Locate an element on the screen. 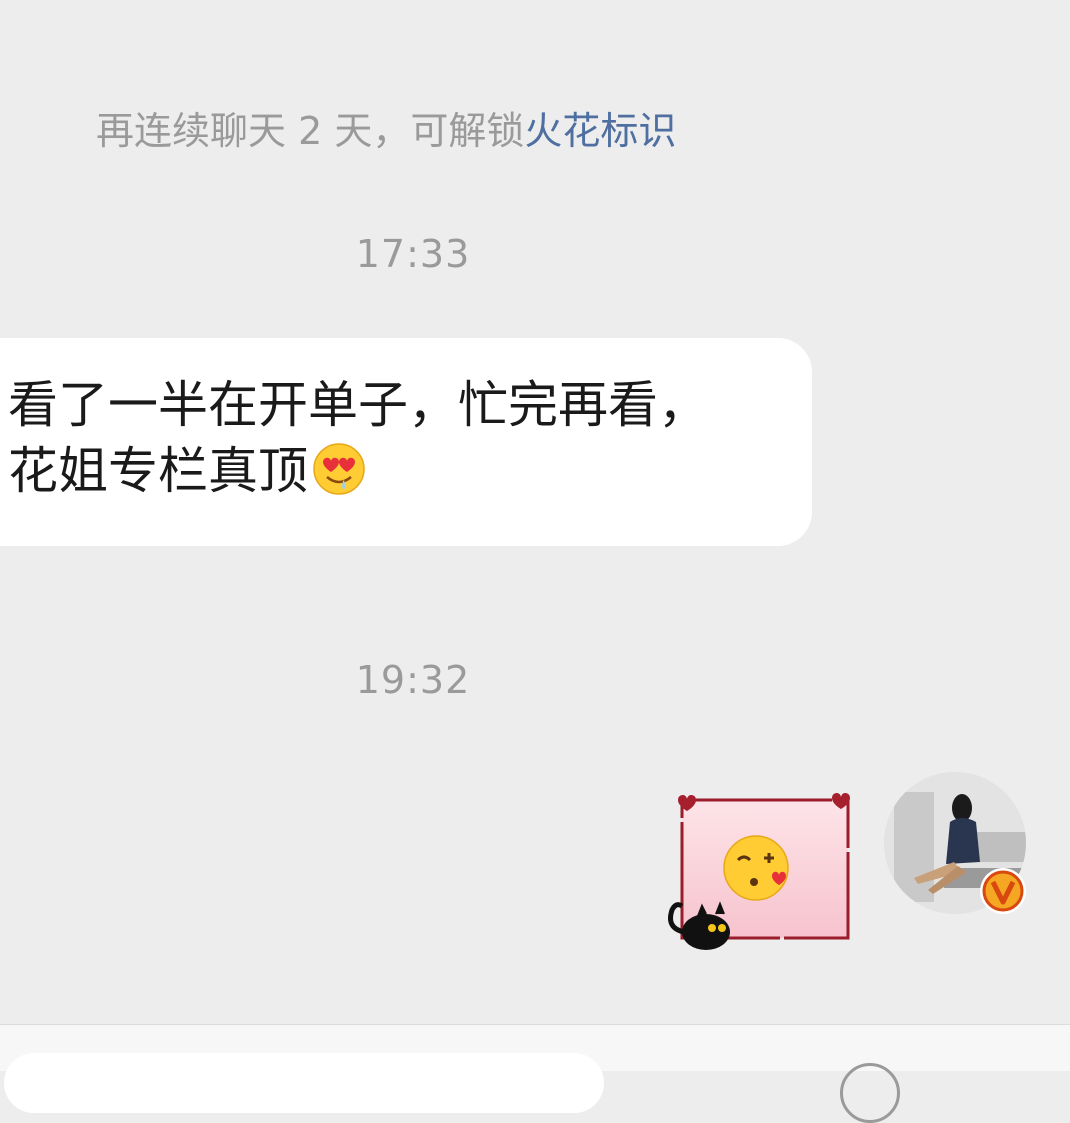 The image size is (1070, 1123). message-input is located at coordinates (304, 1083).